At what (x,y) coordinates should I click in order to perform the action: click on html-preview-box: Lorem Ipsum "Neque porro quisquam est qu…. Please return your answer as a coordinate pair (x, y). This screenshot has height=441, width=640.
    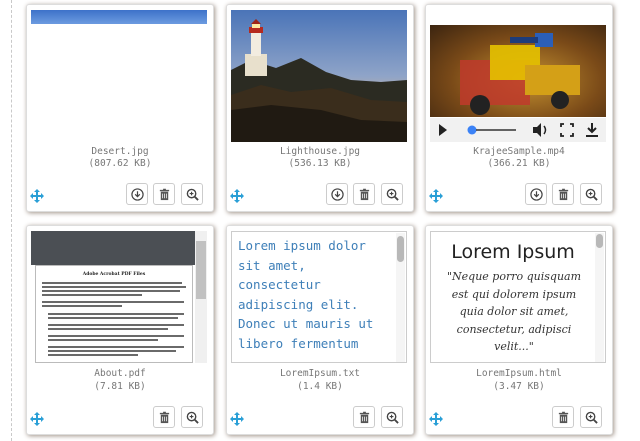
    Looking at the image, I should click on (518, 297).